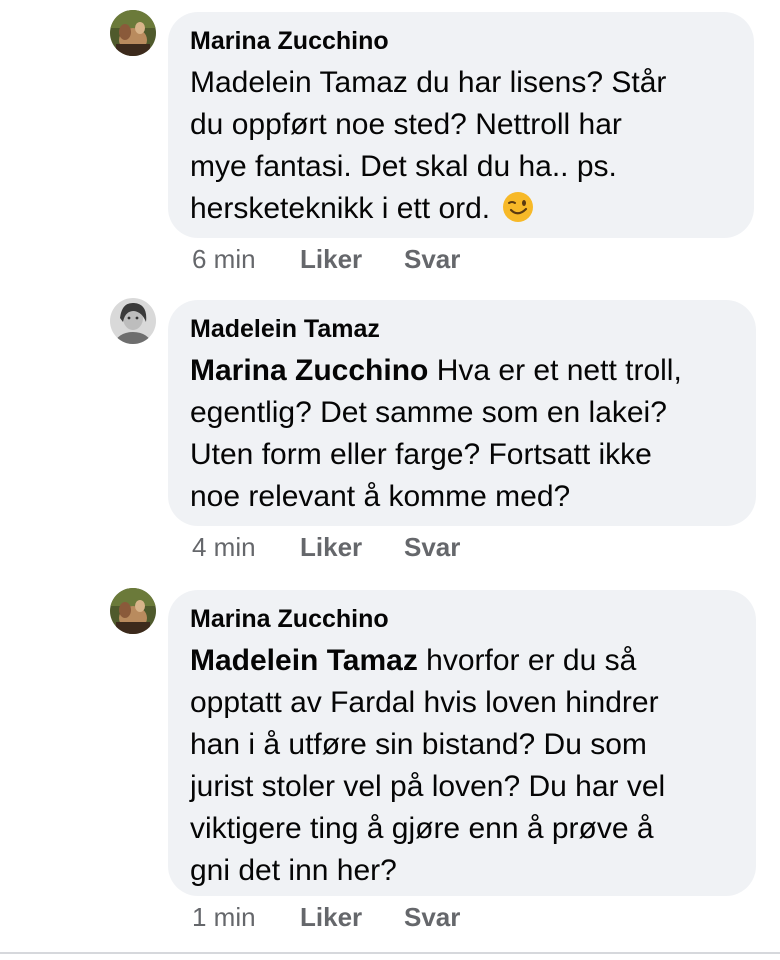 Image resolution: width=780 pixels, height=960 pixels. I want to click on comment-timestamp: 4 min, so click(246, 547).